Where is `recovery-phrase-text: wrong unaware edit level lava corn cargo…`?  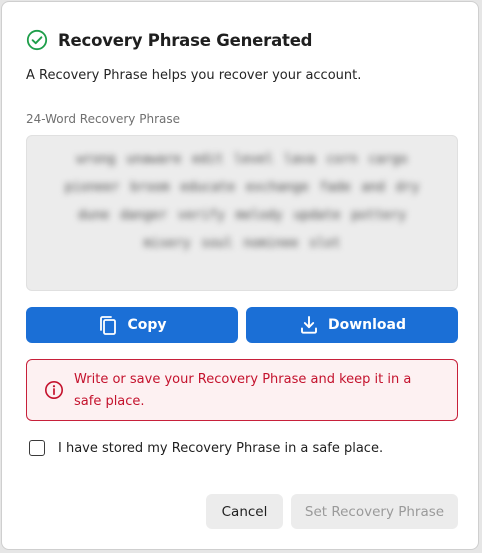 recovery-phrase-text: wrong unaware edit level lava corn cargo… is located at coordinates (242, 201).